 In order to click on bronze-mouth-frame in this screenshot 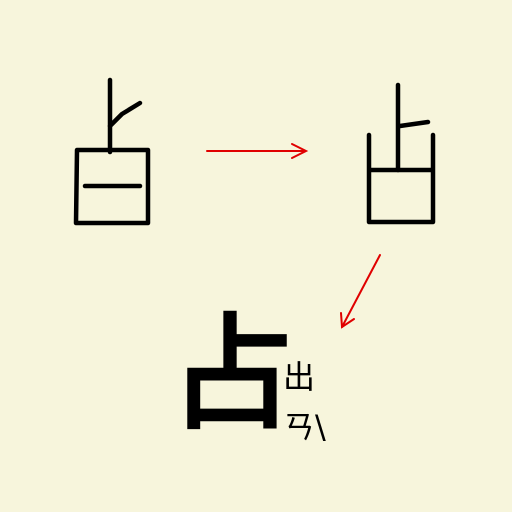, I will do `click(401, 178)`.